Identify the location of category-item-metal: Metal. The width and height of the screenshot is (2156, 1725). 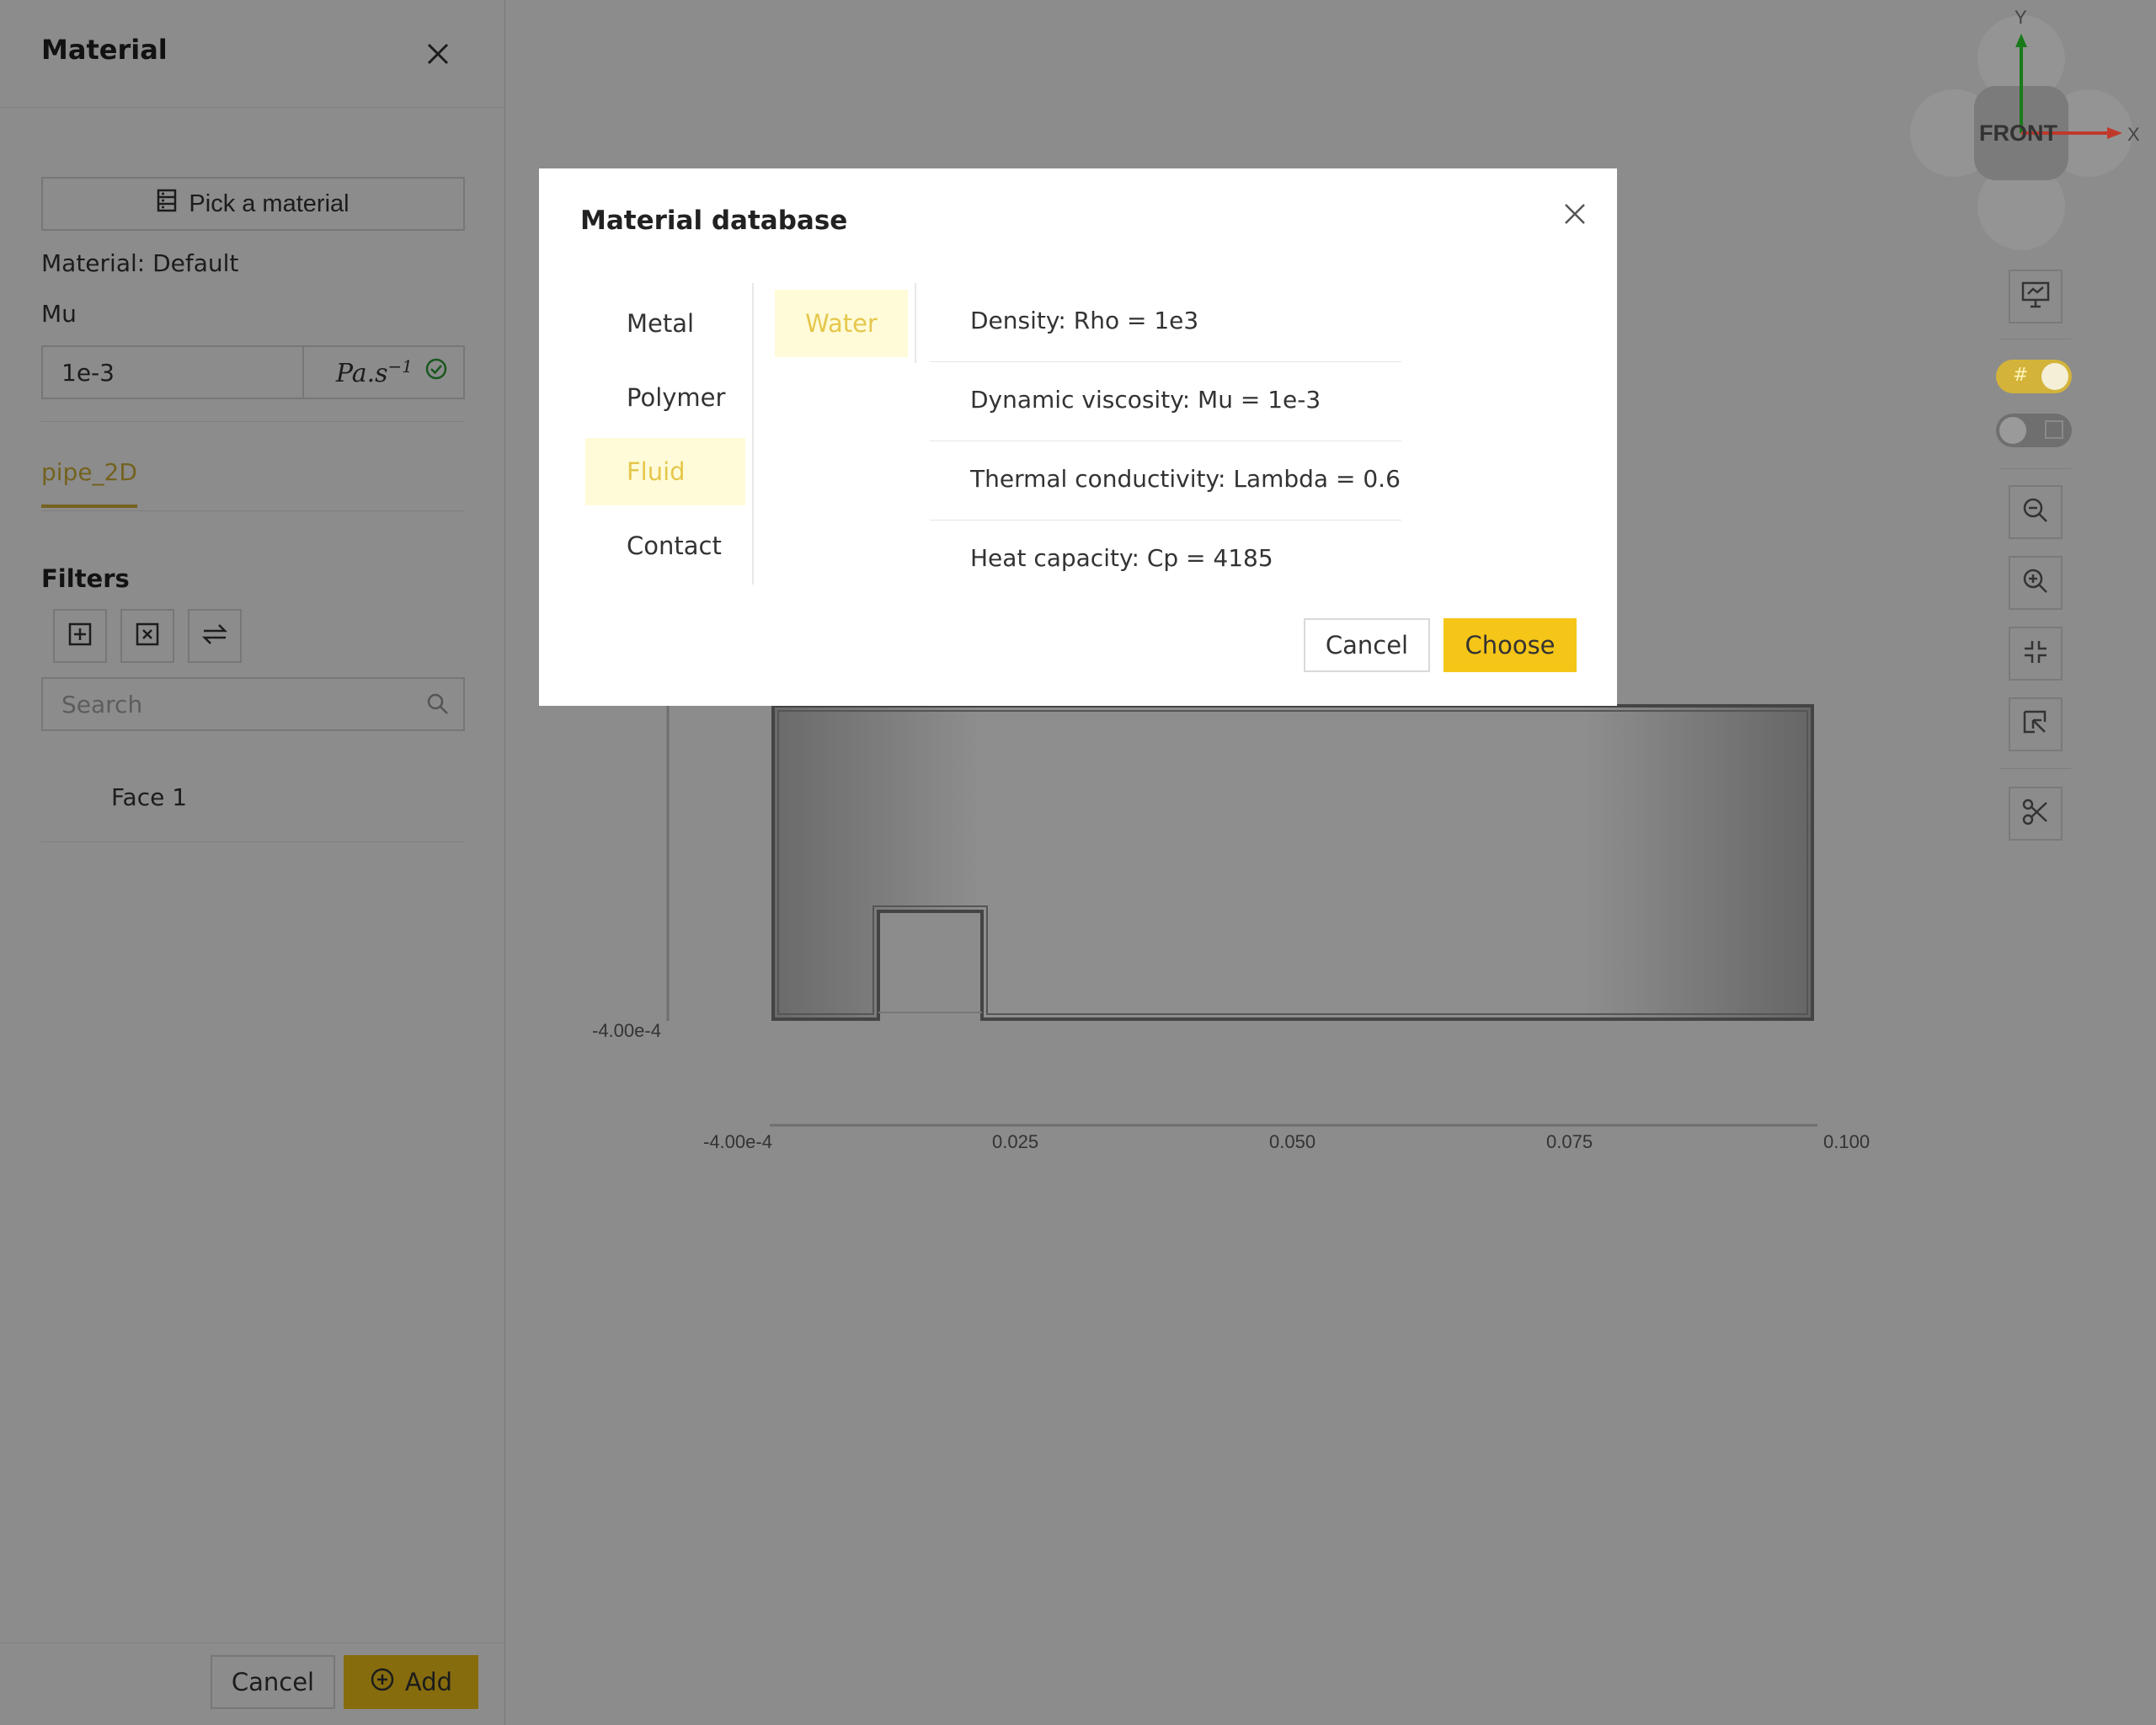
(665, 323).